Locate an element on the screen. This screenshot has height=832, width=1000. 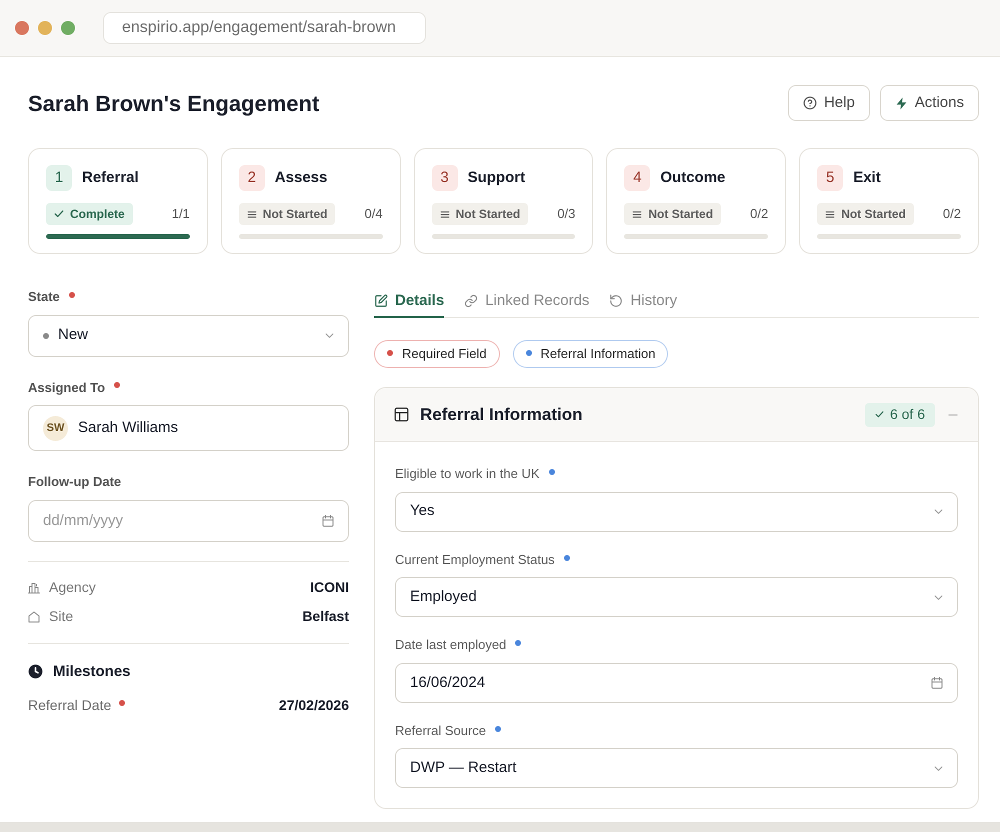
field-label: State is located at coordinates (44, 297).